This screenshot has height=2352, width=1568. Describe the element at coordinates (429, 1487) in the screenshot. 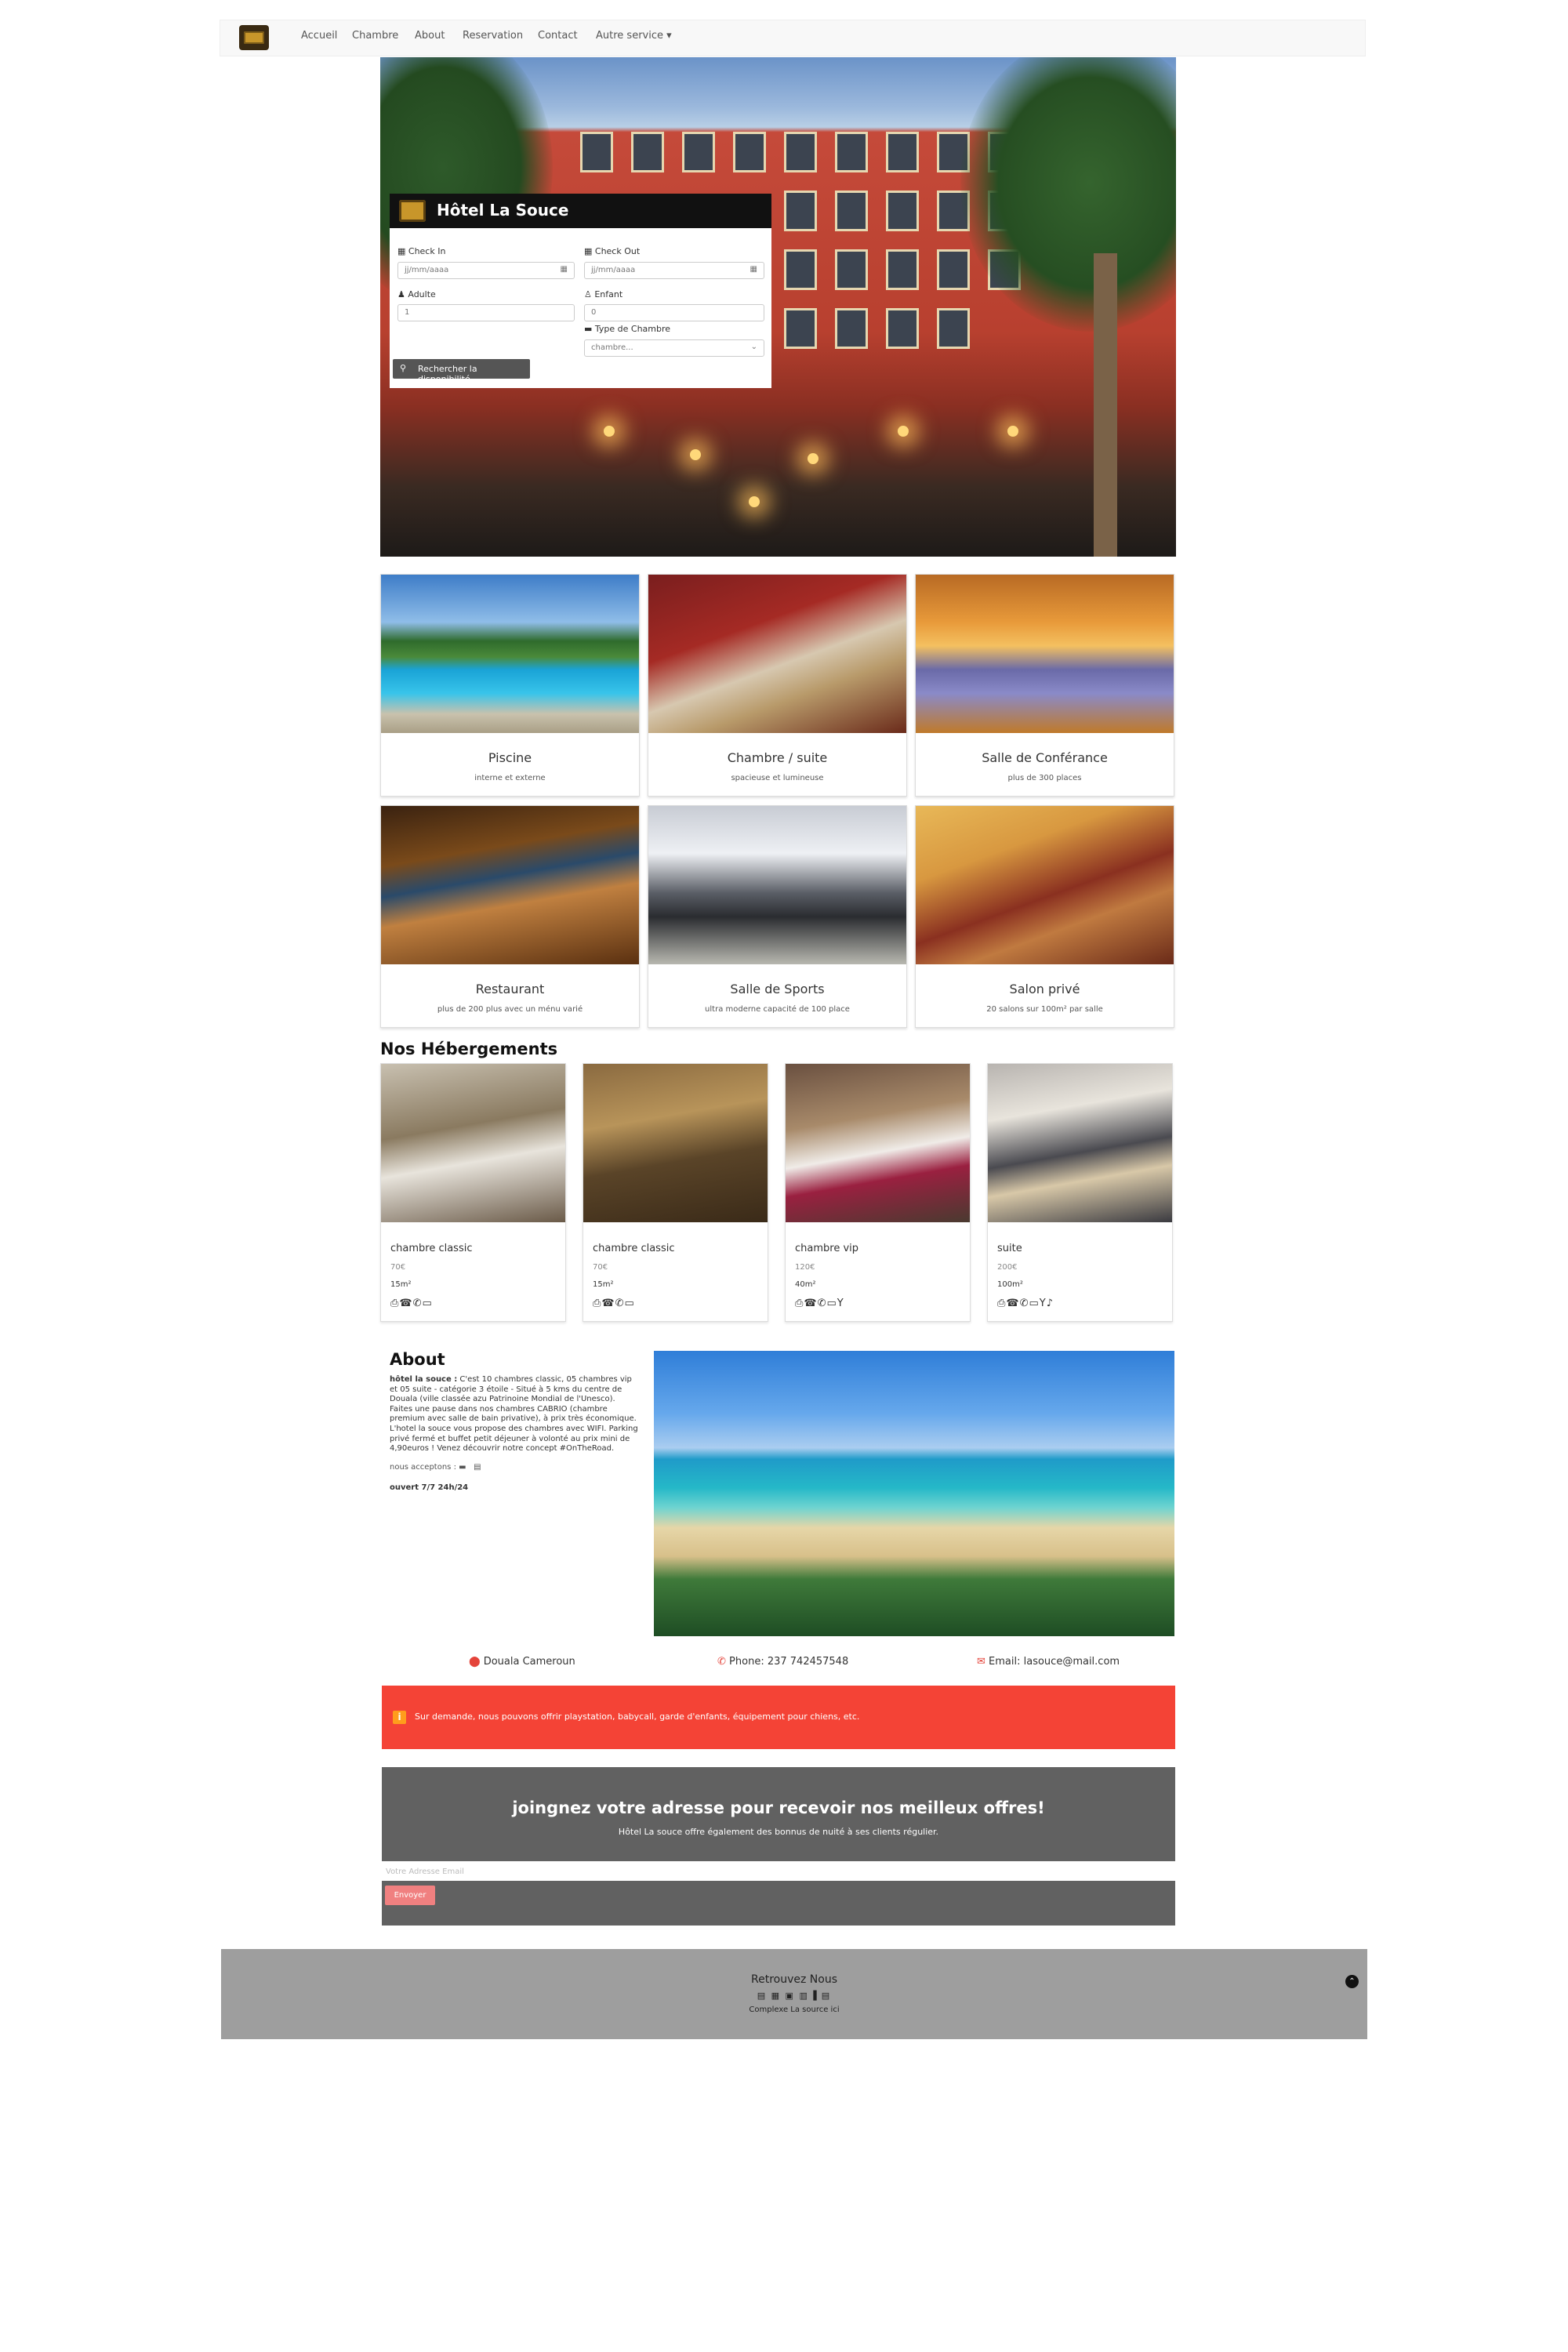

I see `opening-hours: ouvert 7/7 24h/24` at that location.